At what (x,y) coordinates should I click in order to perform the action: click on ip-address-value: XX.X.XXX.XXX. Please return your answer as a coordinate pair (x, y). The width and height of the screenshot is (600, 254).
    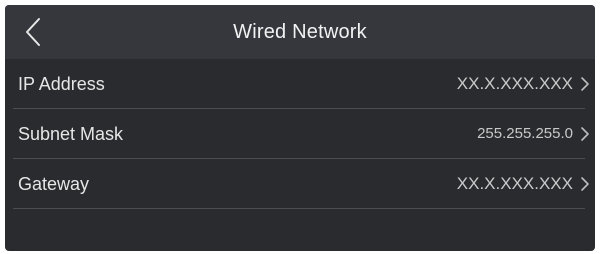
    Looking at the image, I should click on (514, 83).